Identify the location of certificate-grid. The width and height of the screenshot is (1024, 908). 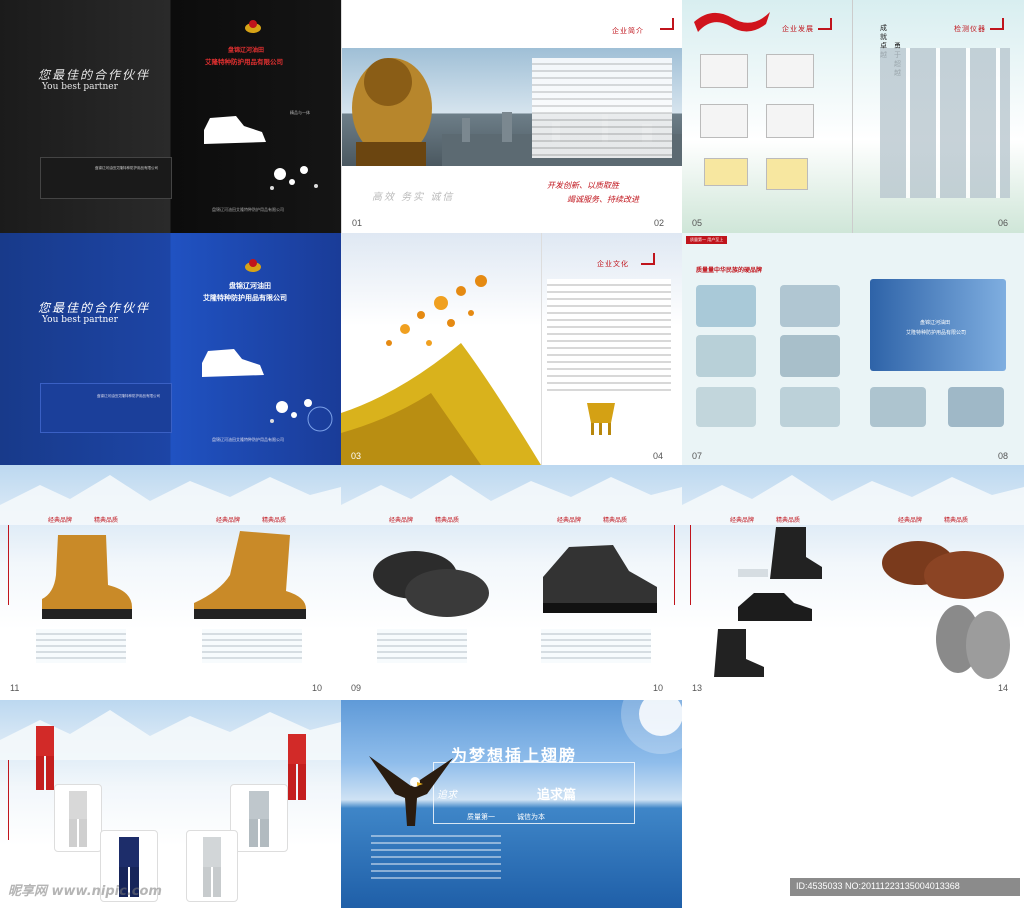
(761, 129).